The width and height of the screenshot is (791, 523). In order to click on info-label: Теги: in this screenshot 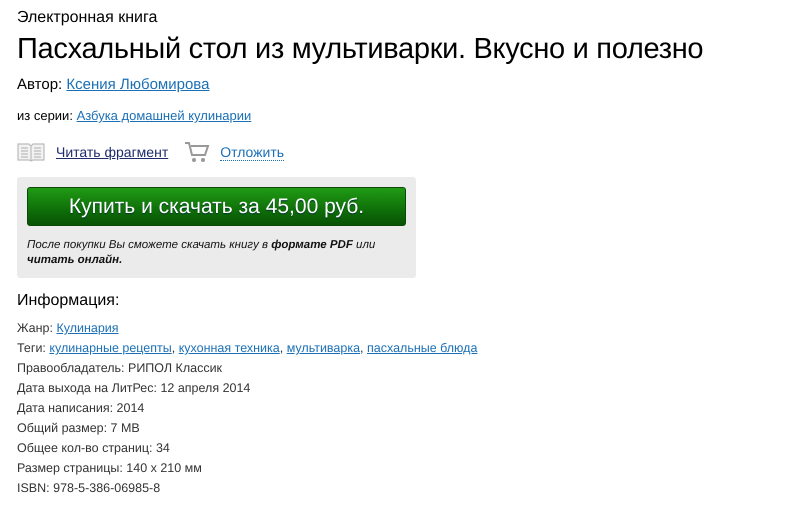, I will do `click(31, 348)`.